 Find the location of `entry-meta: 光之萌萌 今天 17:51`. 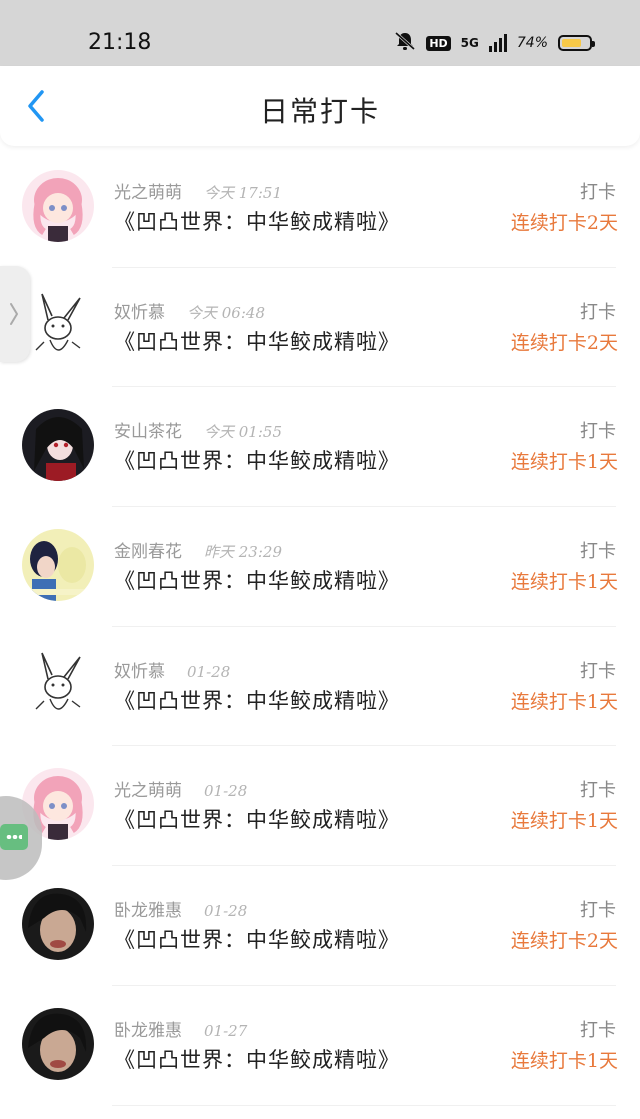

entry-meta: 光之萌萌 今天 17:51 is located at coordinates (198, 190).